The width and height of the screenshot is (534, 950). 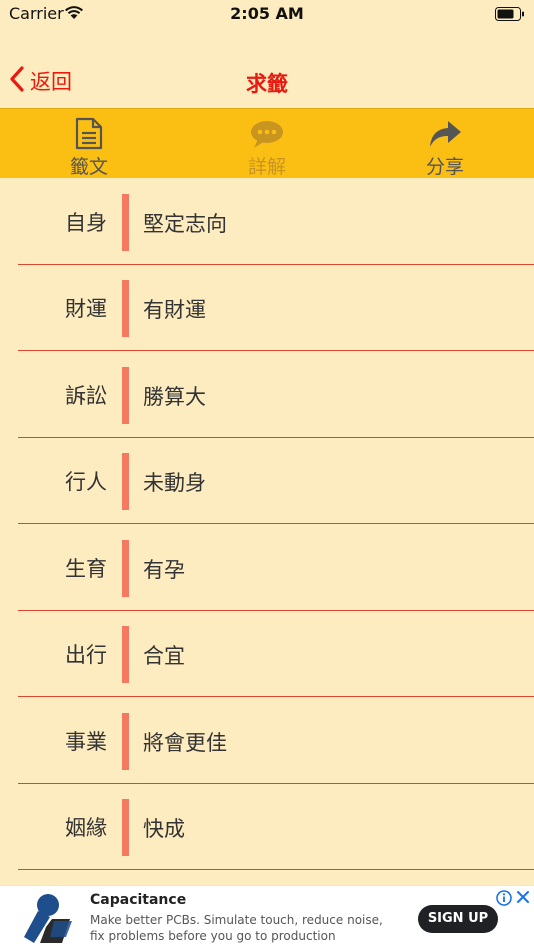 What do you see at coordinates (267, 654) in the screenshot?
I see `list-item: 出行 合宜` at bounding box center [267, 654].